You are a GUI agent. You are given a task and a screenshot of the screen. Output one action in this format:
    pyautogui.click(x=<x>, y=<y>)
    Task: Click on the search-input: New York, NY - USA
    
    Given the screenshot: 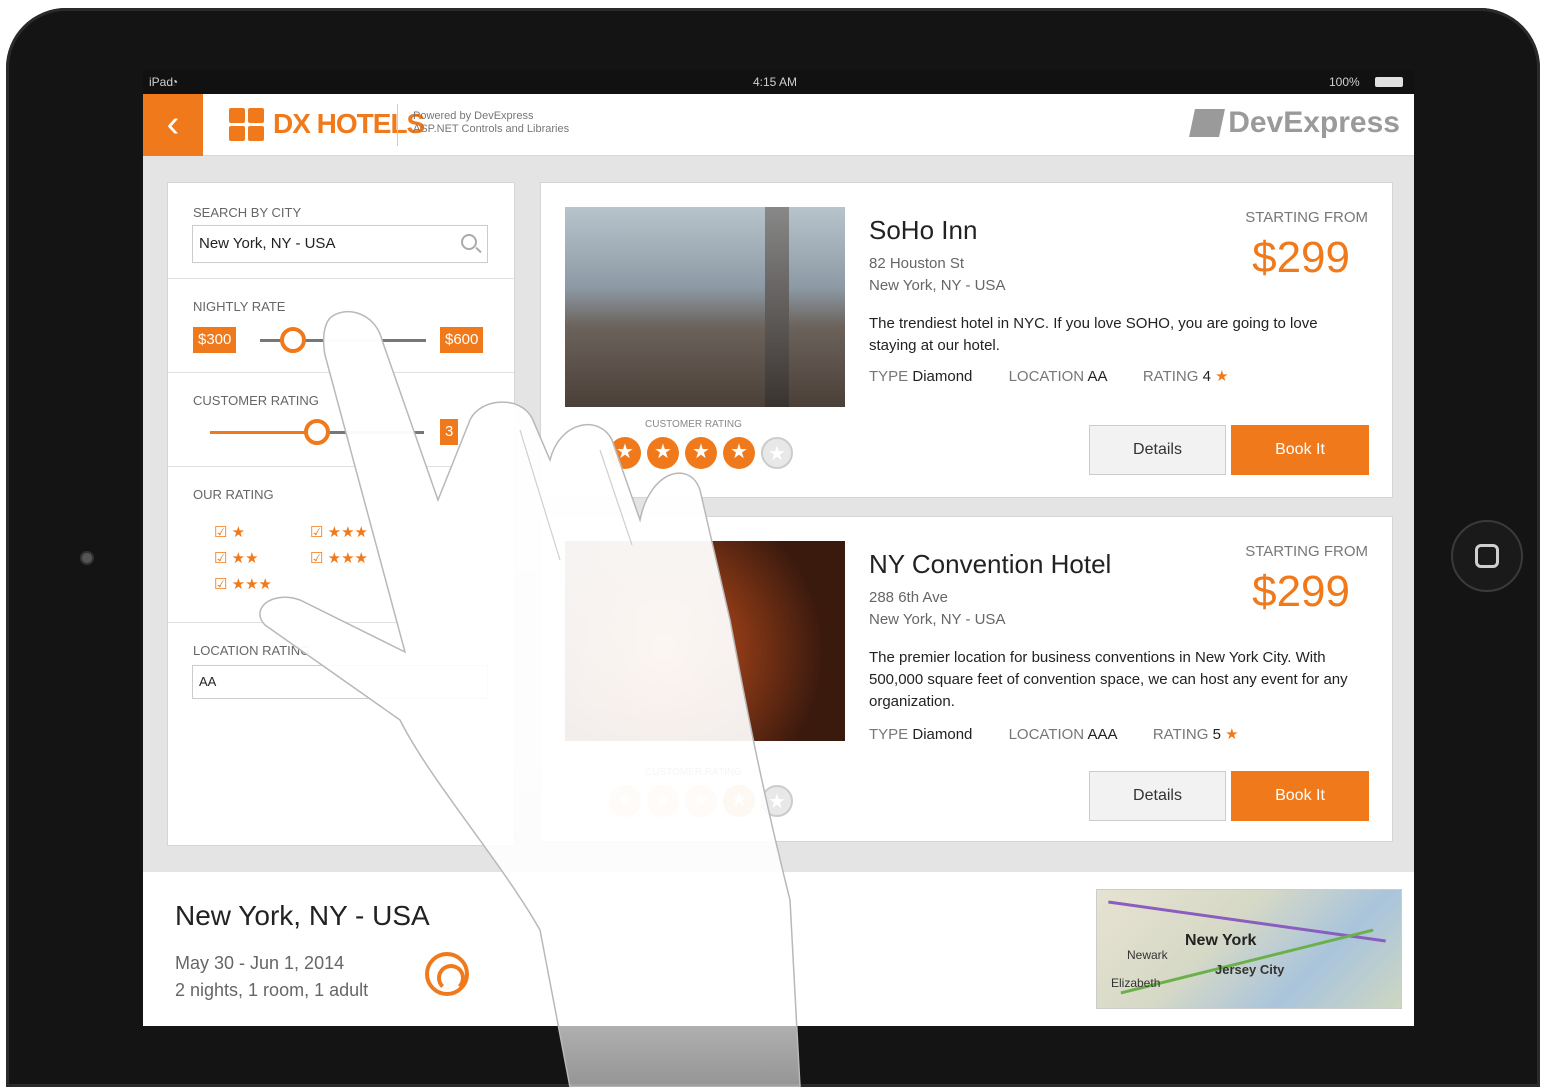 What is the action you would take?
    pyautogui.click(x=340, y=244)
    